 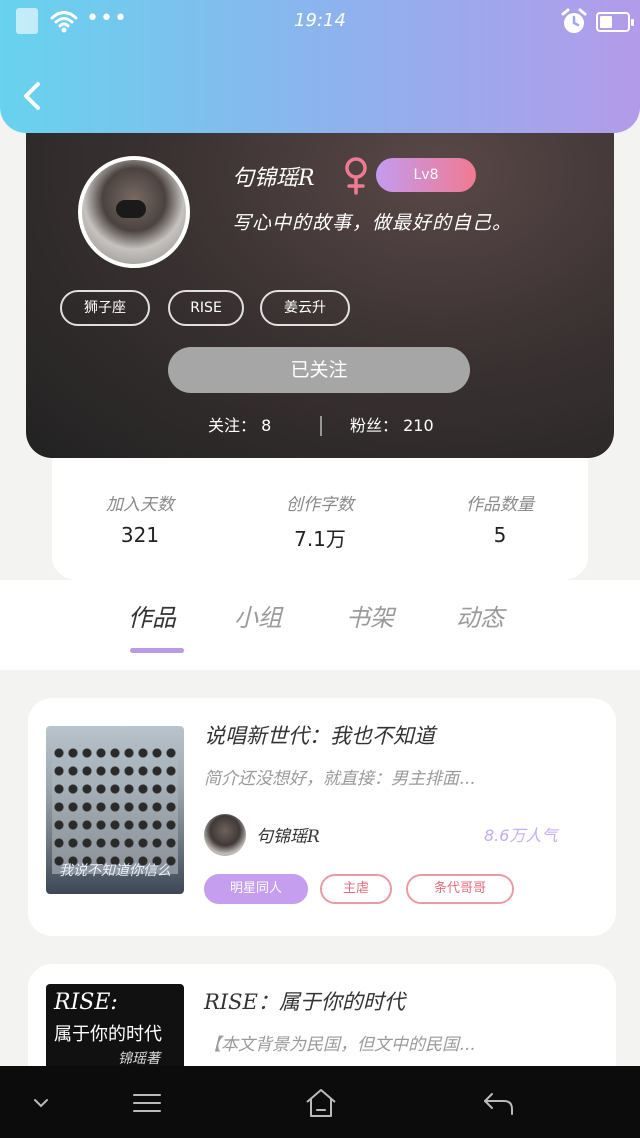 I want to click on fans-label: 粉丝：, so click(x=374, y=425).